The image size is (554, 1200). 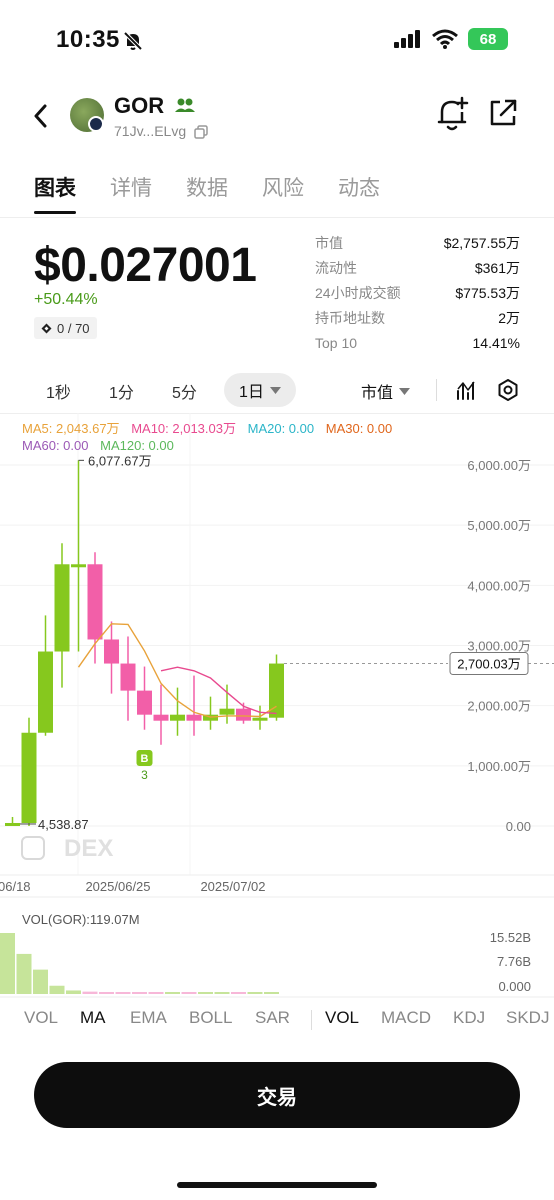 I want to click on indicator-skdj: SKDJ, so click(x=527, y=1018).